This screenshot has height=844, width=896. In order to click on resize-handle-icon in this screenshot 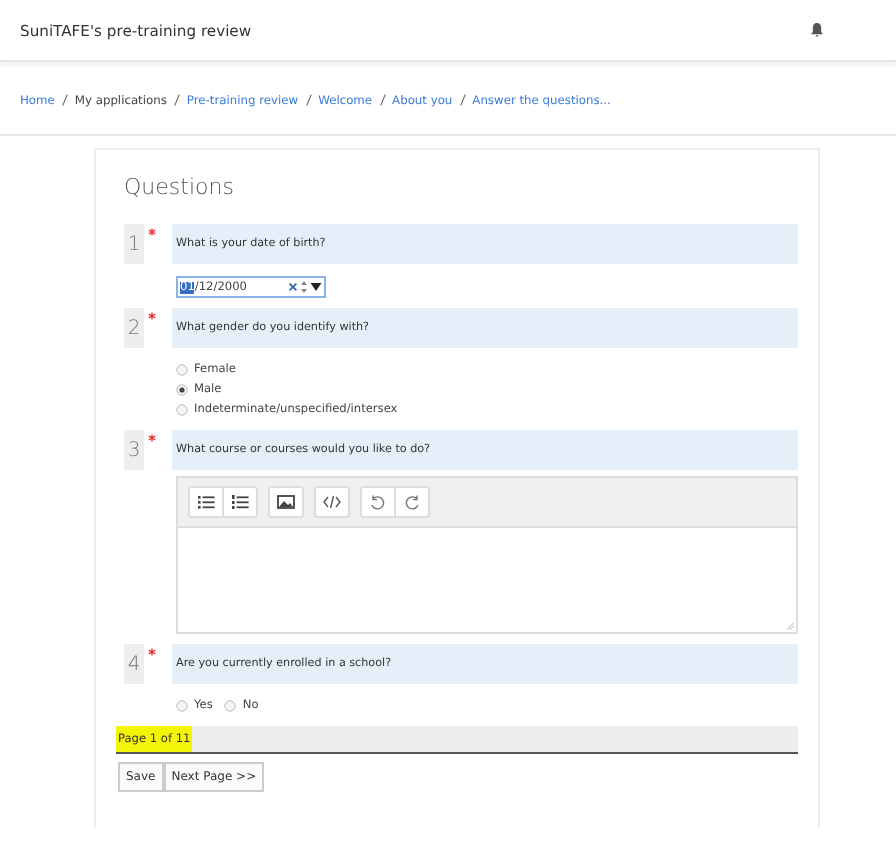, I will do `click(790, 626)`.